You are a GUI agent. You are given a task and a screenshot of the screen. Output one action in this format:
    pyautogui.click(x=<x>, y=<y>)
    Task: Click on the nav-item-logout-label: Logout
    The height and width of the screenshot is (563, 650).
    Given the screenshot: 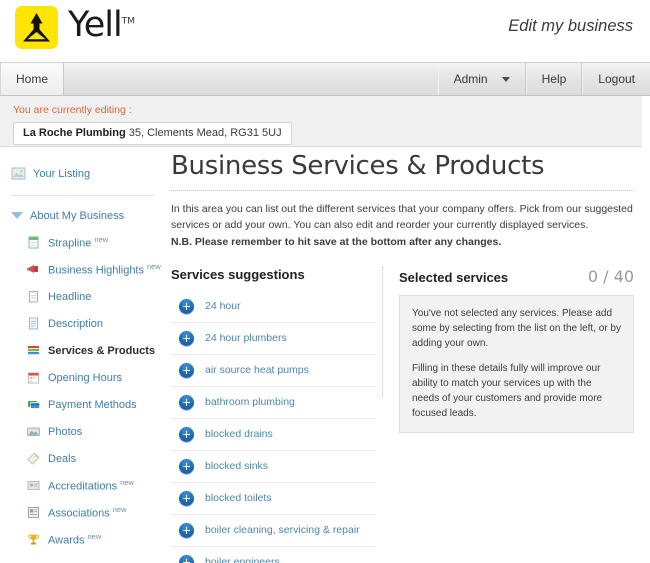 What is the action you would take?
    pyautogui.click(x=616, y=79)
    